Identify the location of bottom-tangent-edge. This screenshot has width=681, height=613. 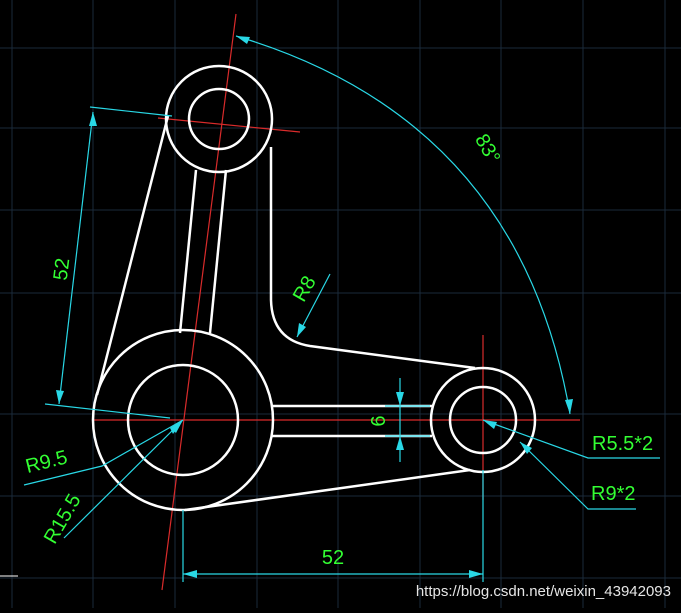
(327, 490).